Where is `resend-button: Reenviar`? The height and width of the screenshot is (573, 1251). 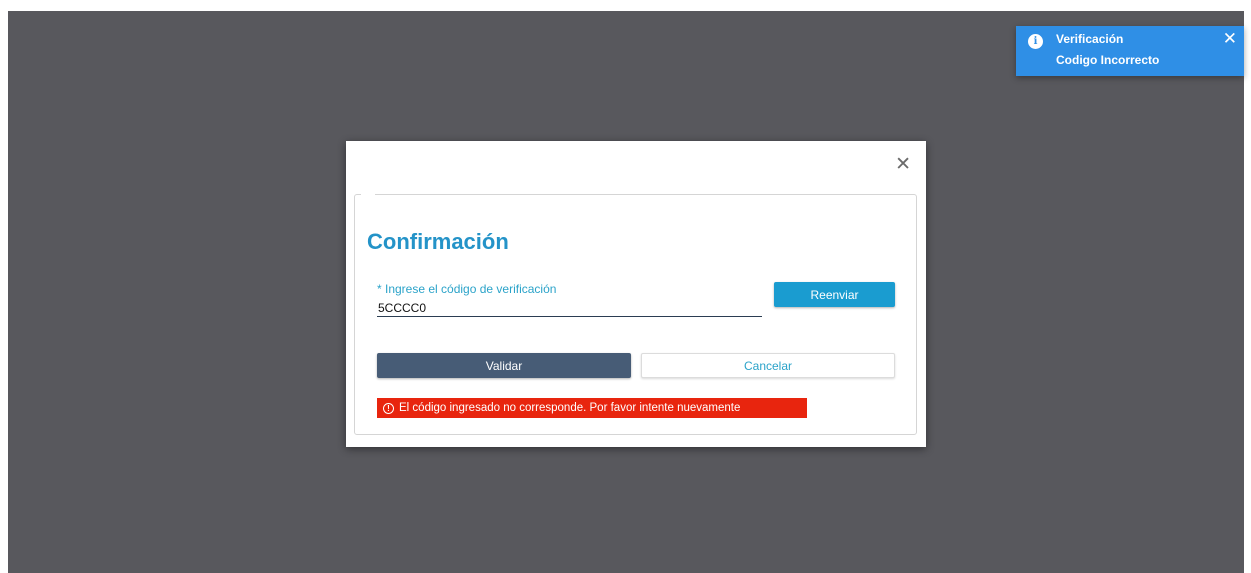 resend-button: Reenviar is located at coordinates (834, 294).